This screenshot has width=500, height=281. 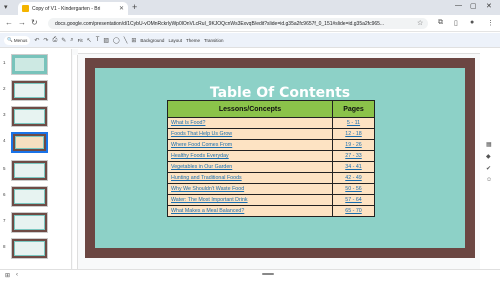 I want to click on slide-number: 6, so click(x=4, y=194).